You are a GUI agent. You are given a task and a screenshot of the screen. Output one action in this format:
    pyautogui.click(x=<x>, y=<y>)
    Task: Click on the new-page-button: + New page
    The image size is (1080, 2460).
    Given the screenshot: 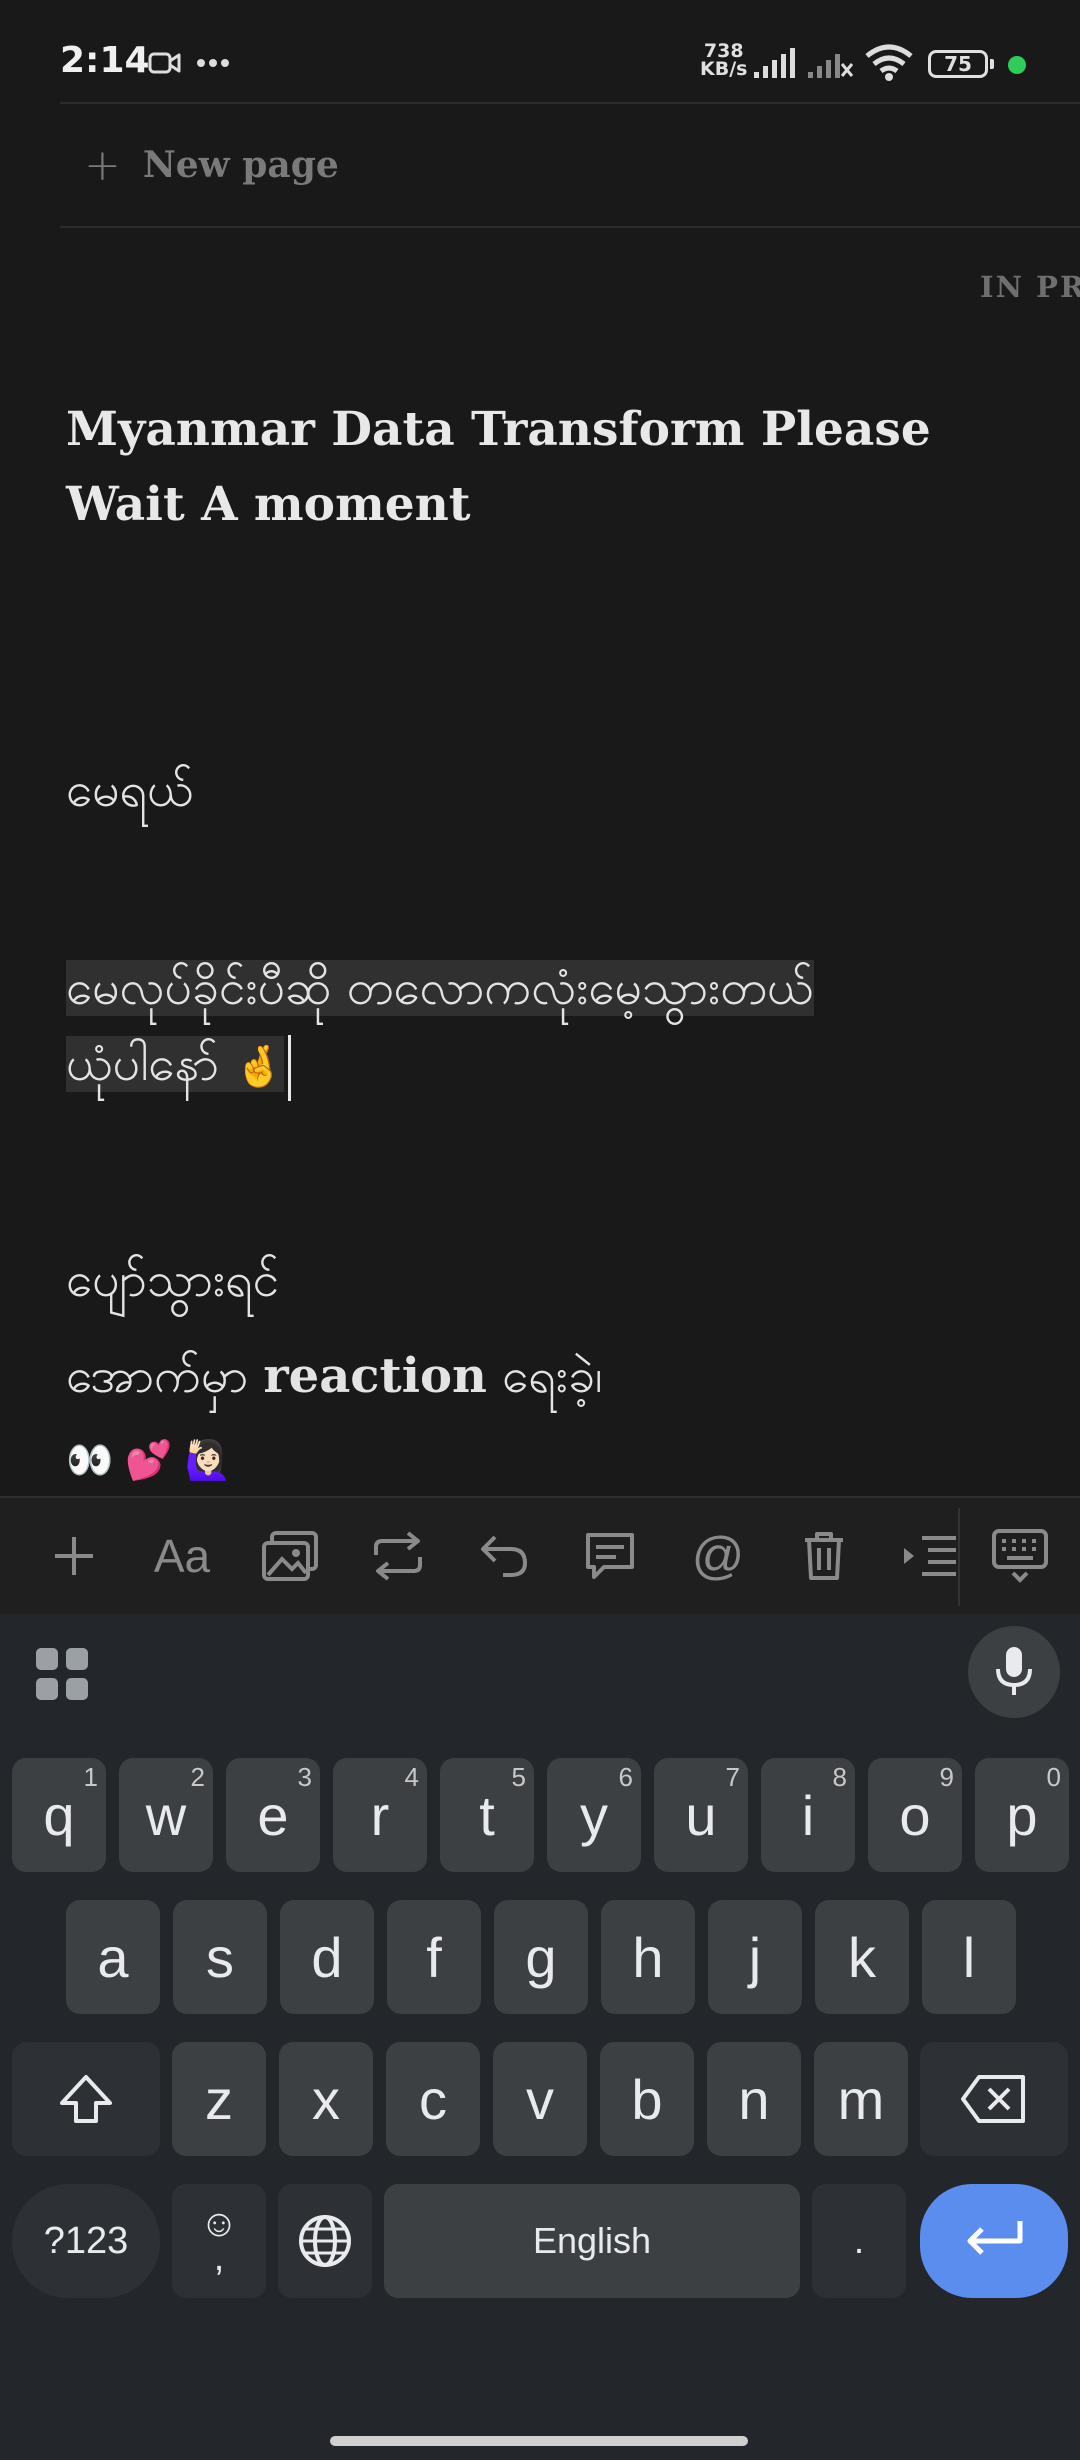 What is the action you would take?
    pyautogui.click(x=199, y=165)
    